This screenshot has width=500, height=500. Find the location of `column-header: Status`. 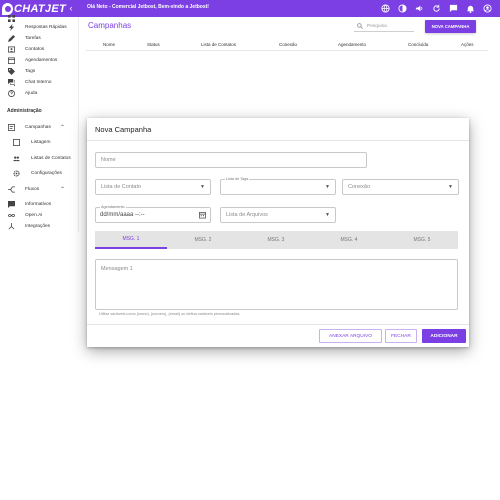

column-header: Status is located at coordinates (153, 44).